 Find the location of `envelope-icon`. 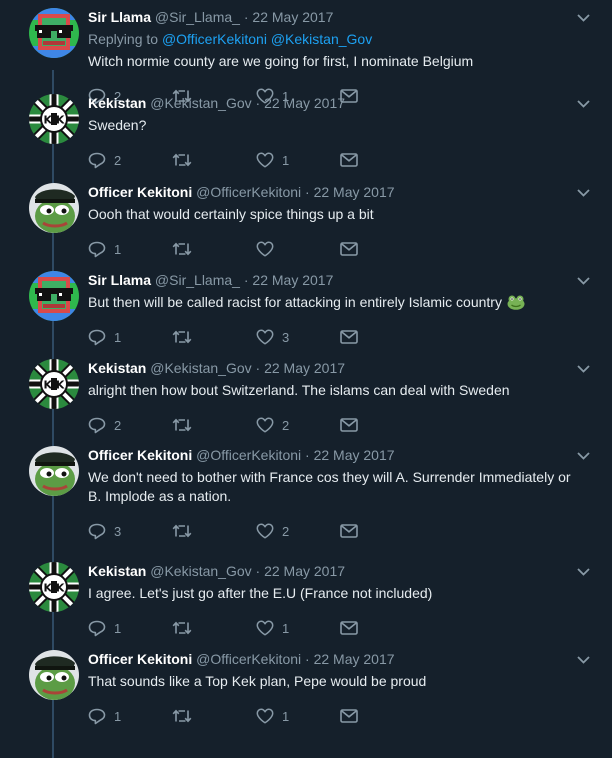

envelope-icon is located at coordinates (349, 425).